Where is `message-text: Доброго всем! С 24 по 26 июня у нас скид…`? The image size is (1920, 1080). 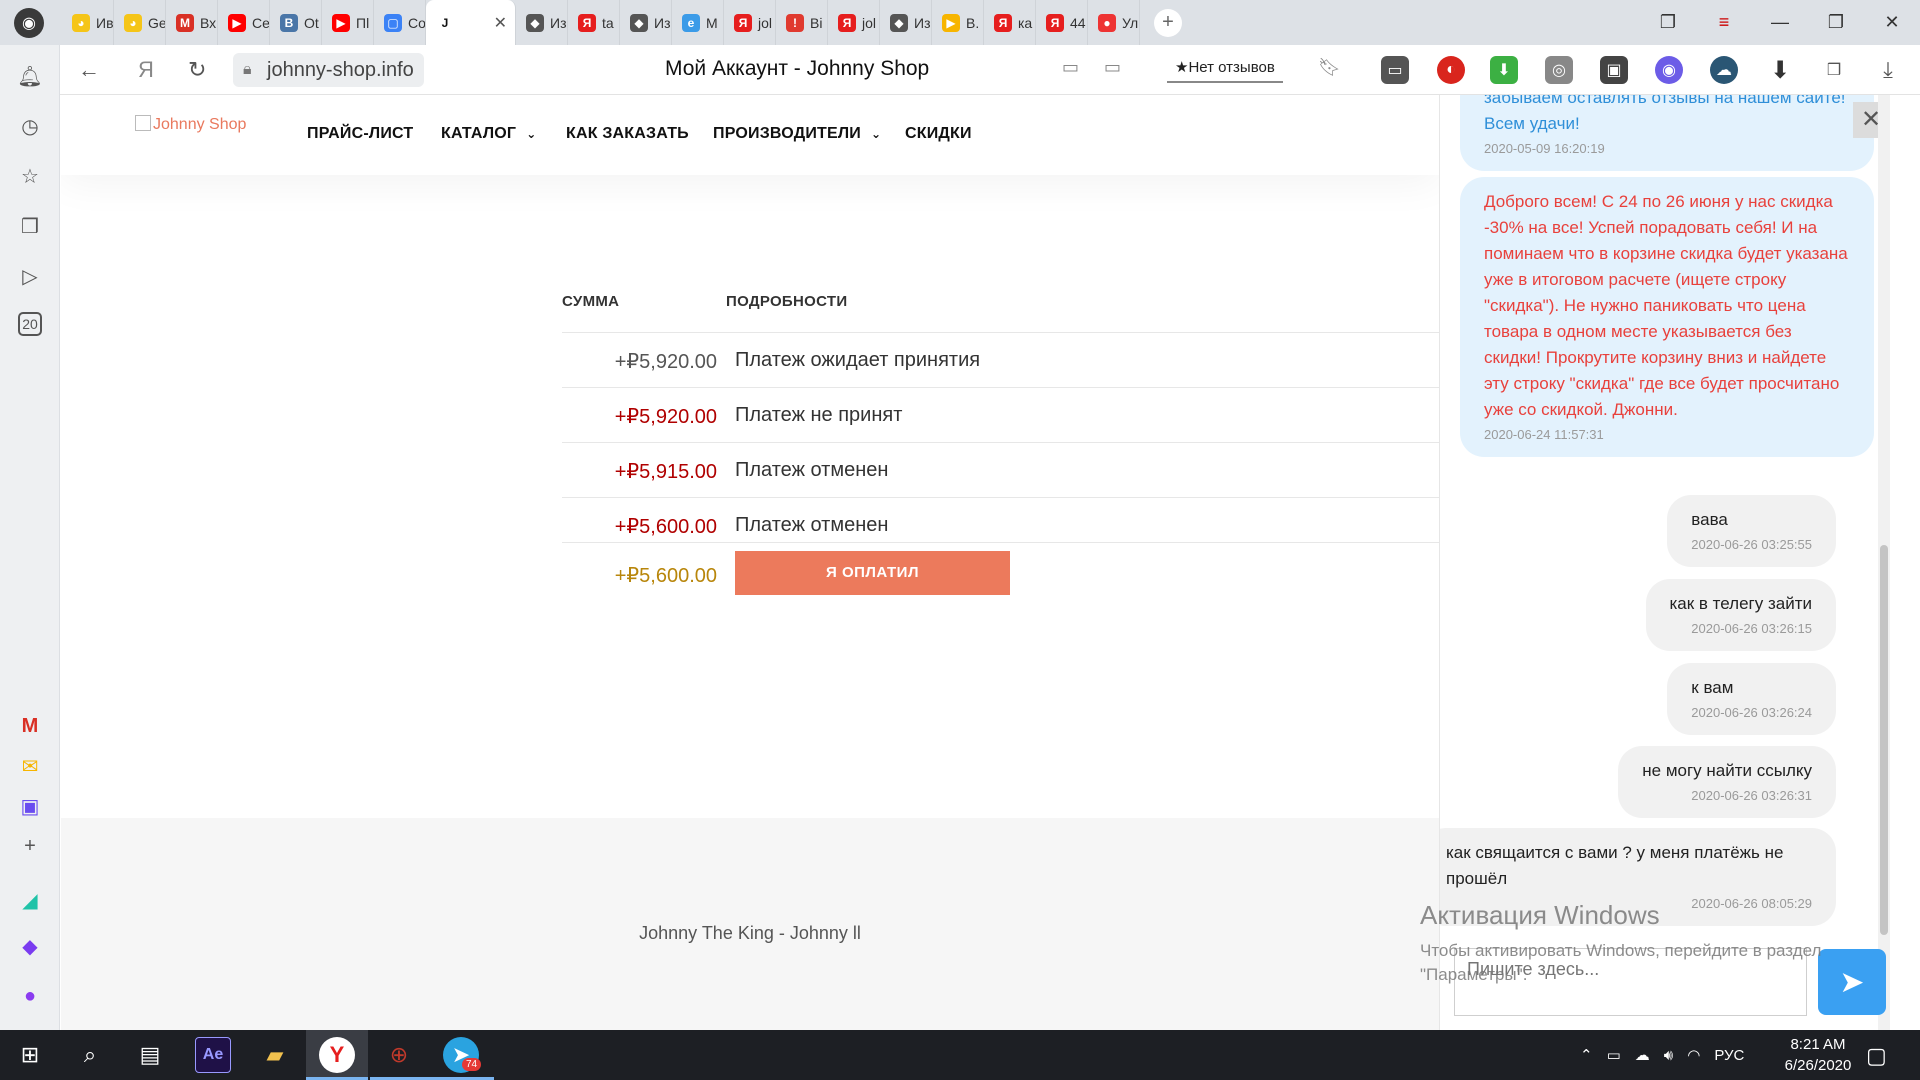
message-text: Доброго всем! С 24 по 26 июня у нас скид… is located at coordinates (1666, 305).